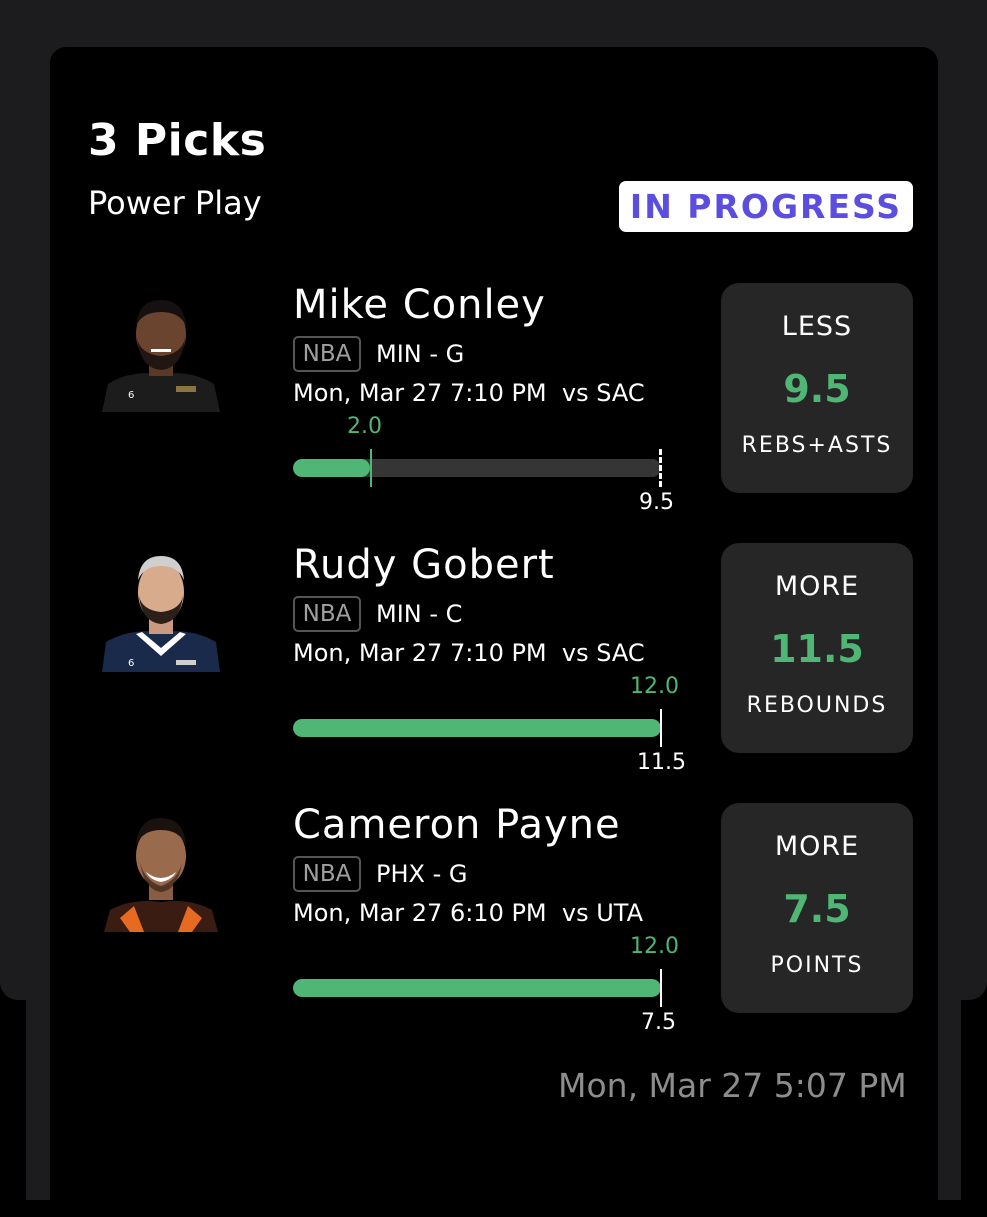 The image size is (987, 1217). Describe the element at coordinates (38, 600) in the screenshot. I see `background-frame-left` at that location.